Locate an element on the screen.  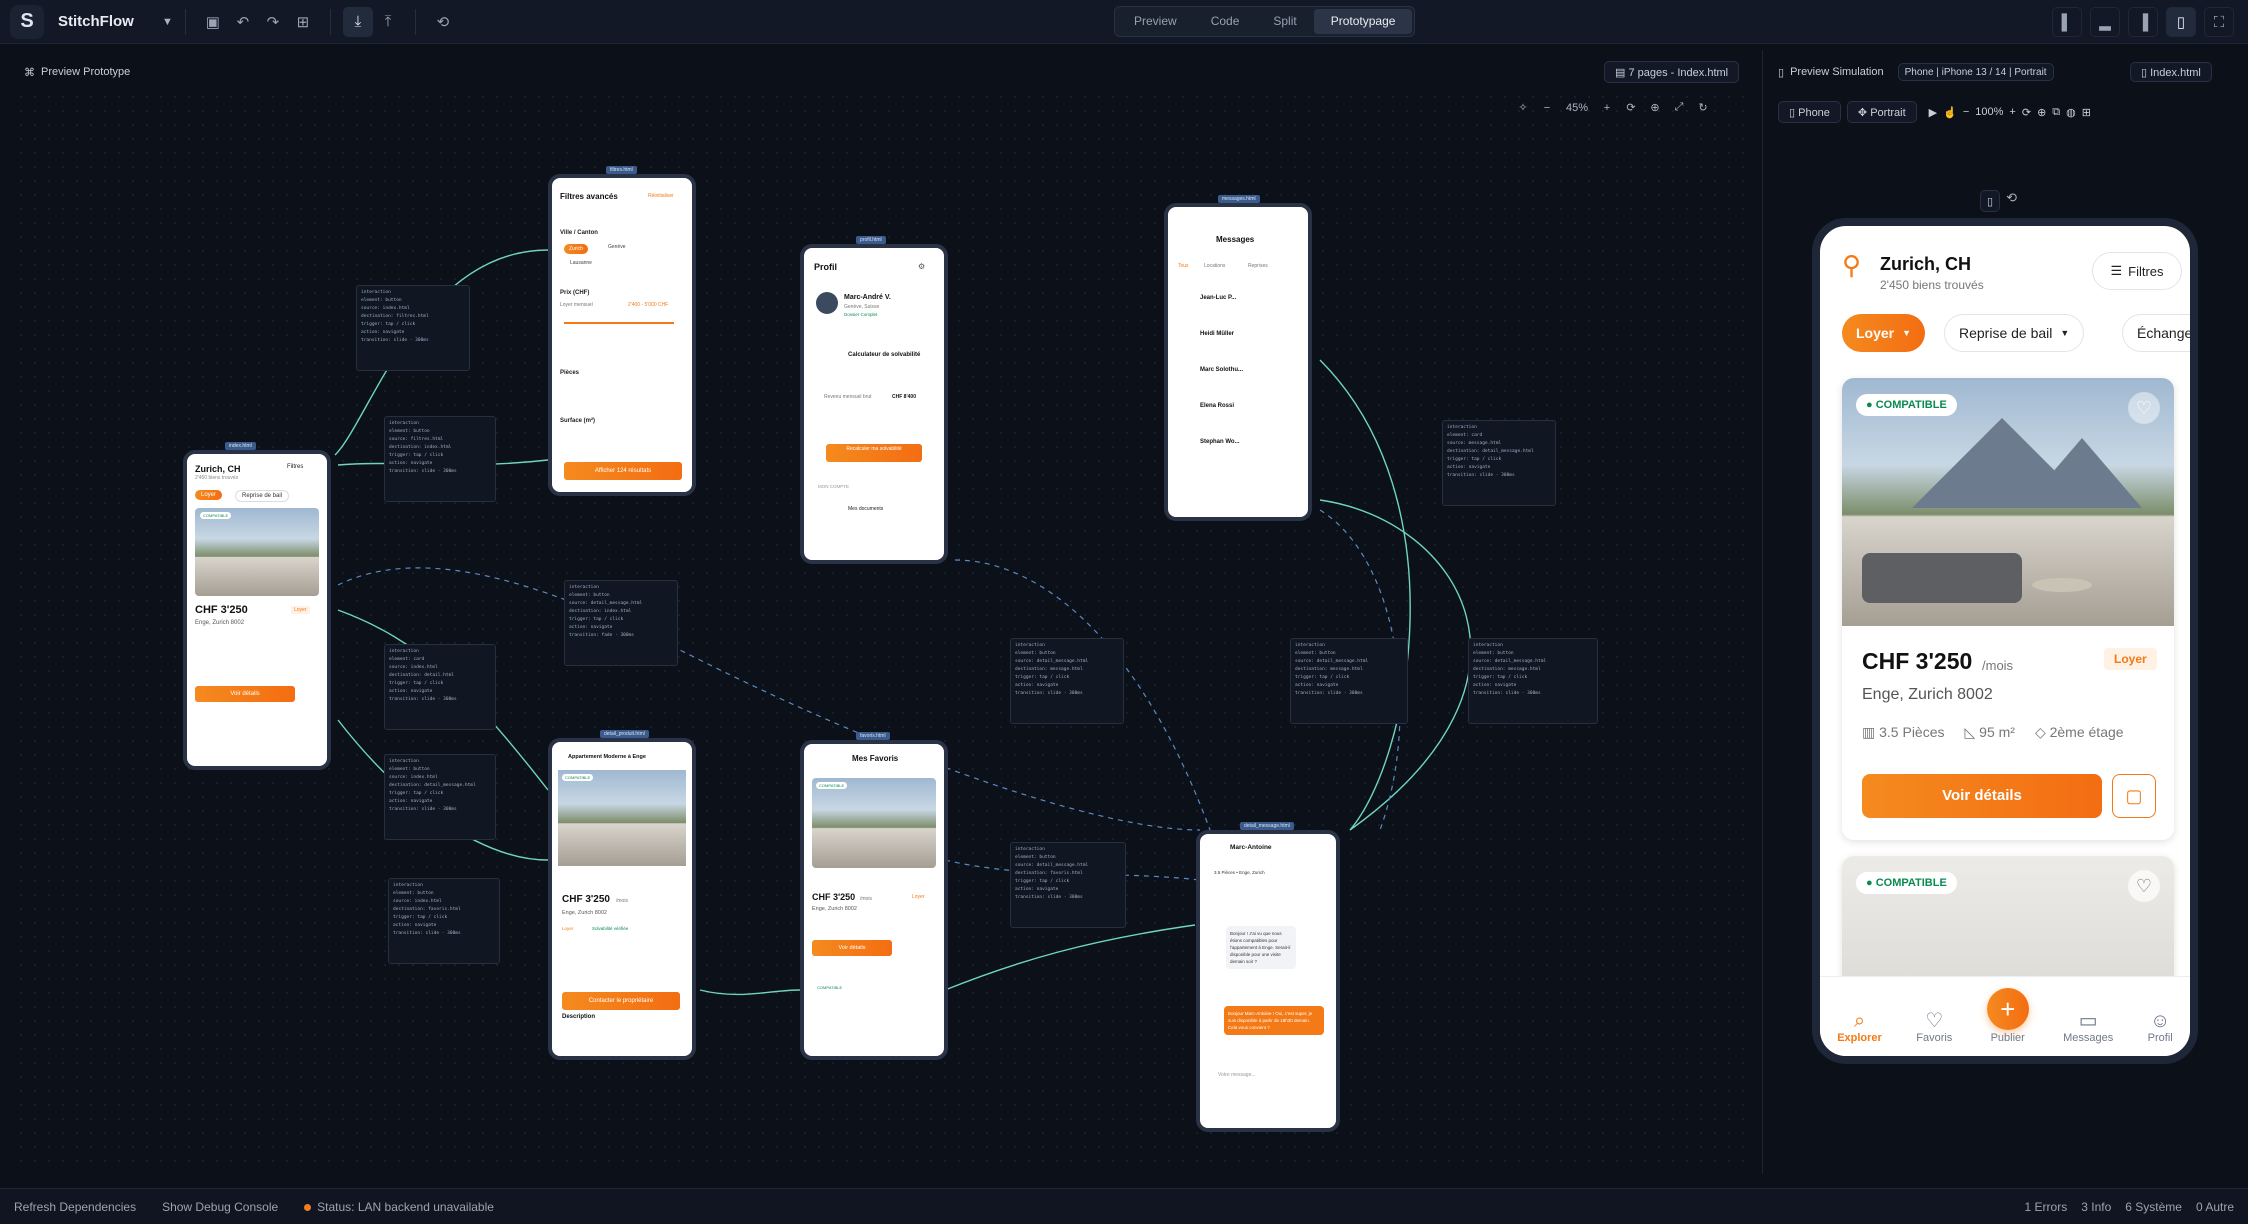
errors-count: 1 Errors is located at coordinates (2046, 1207).